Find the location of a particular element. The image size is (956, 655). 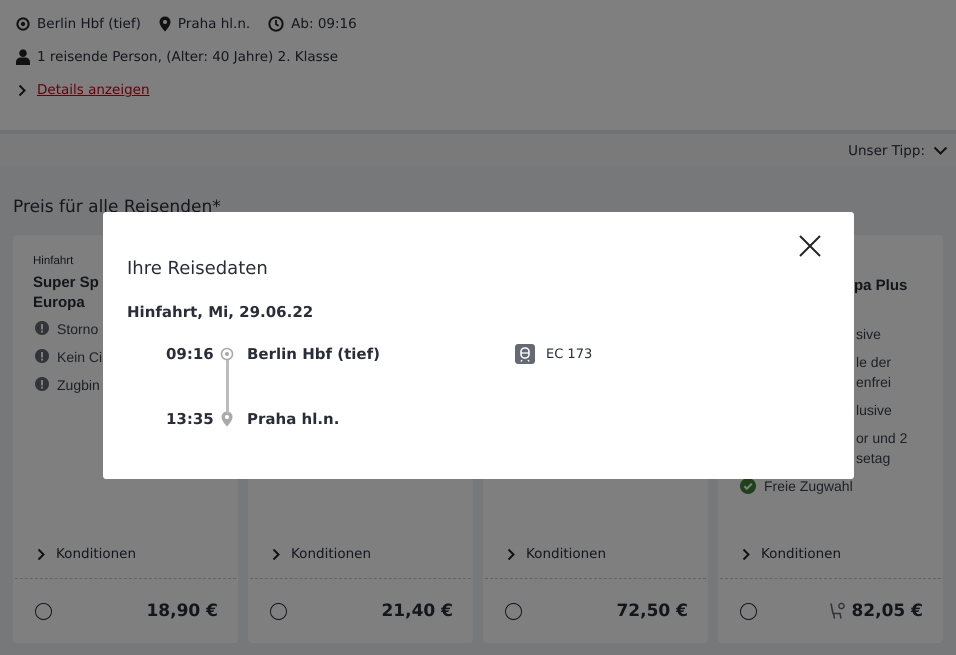

offer-title: pa Plus is located at coordinates (881, 286).